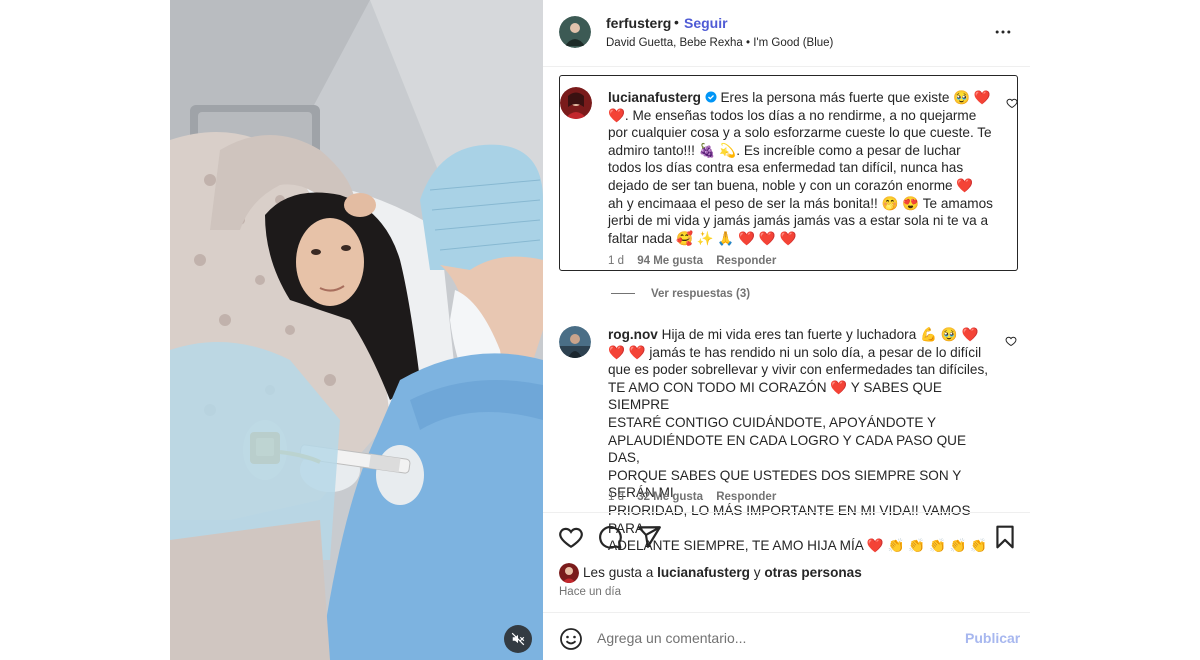 The width and height of the screenshot is (1200, 660). I want to click on author-username: ferfusterg, so click(638, 23).